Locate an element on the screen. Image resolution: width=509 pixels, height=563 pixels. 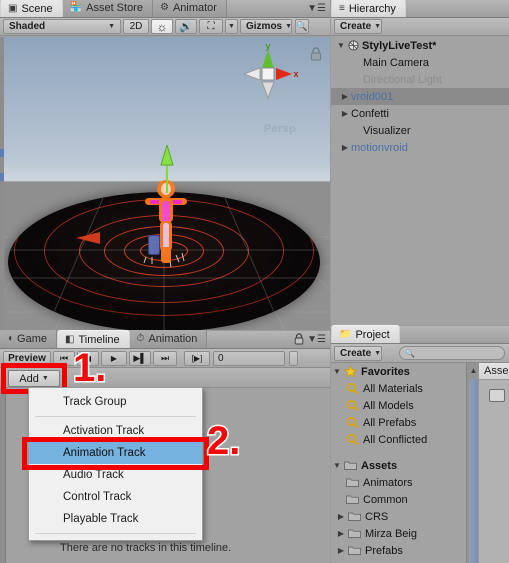
project-search-input: 🔍 is located at coordinates (452, 353).